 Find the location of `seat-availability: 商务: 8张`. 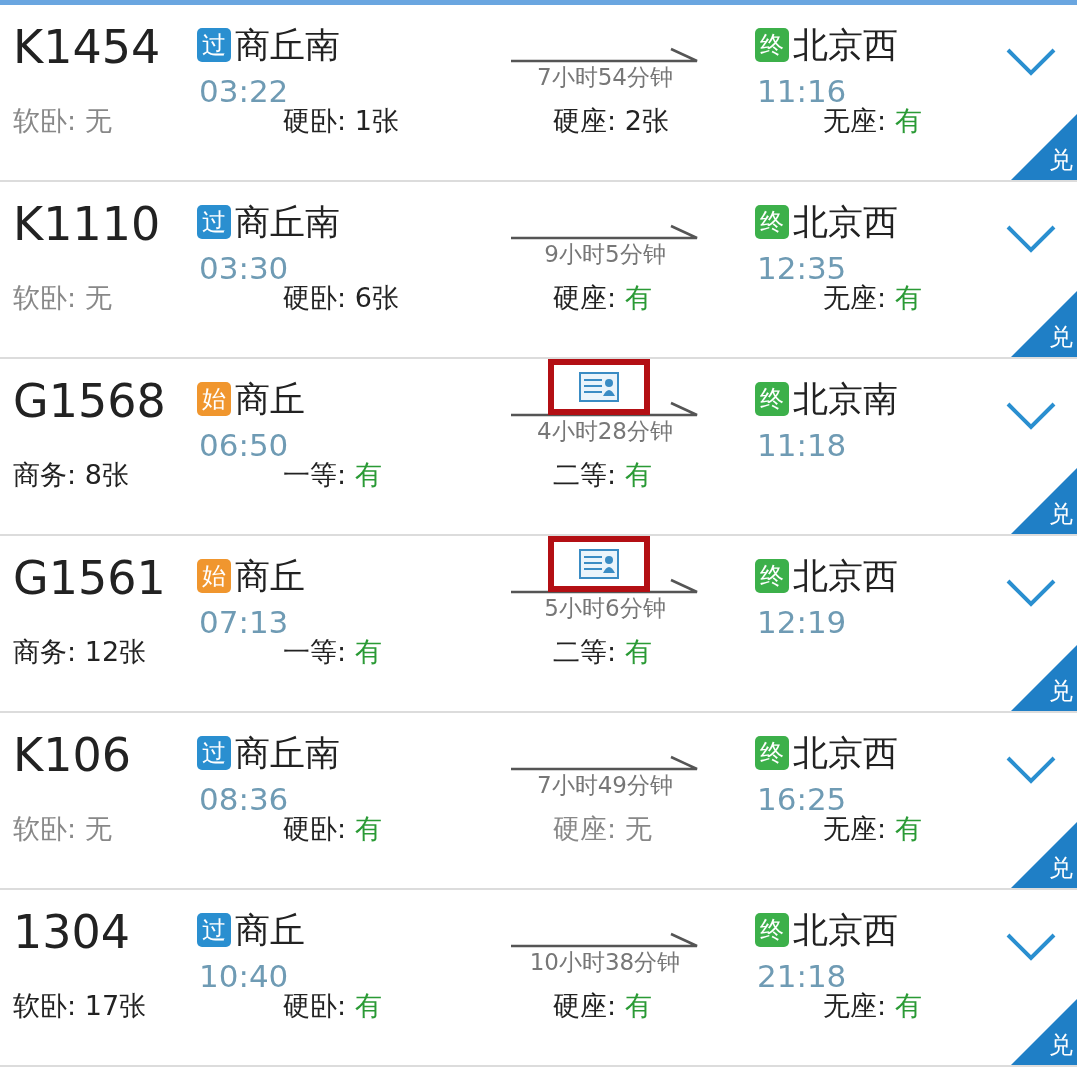

seat-availability: 商务: 8张 is located at coordinates (71, 475).